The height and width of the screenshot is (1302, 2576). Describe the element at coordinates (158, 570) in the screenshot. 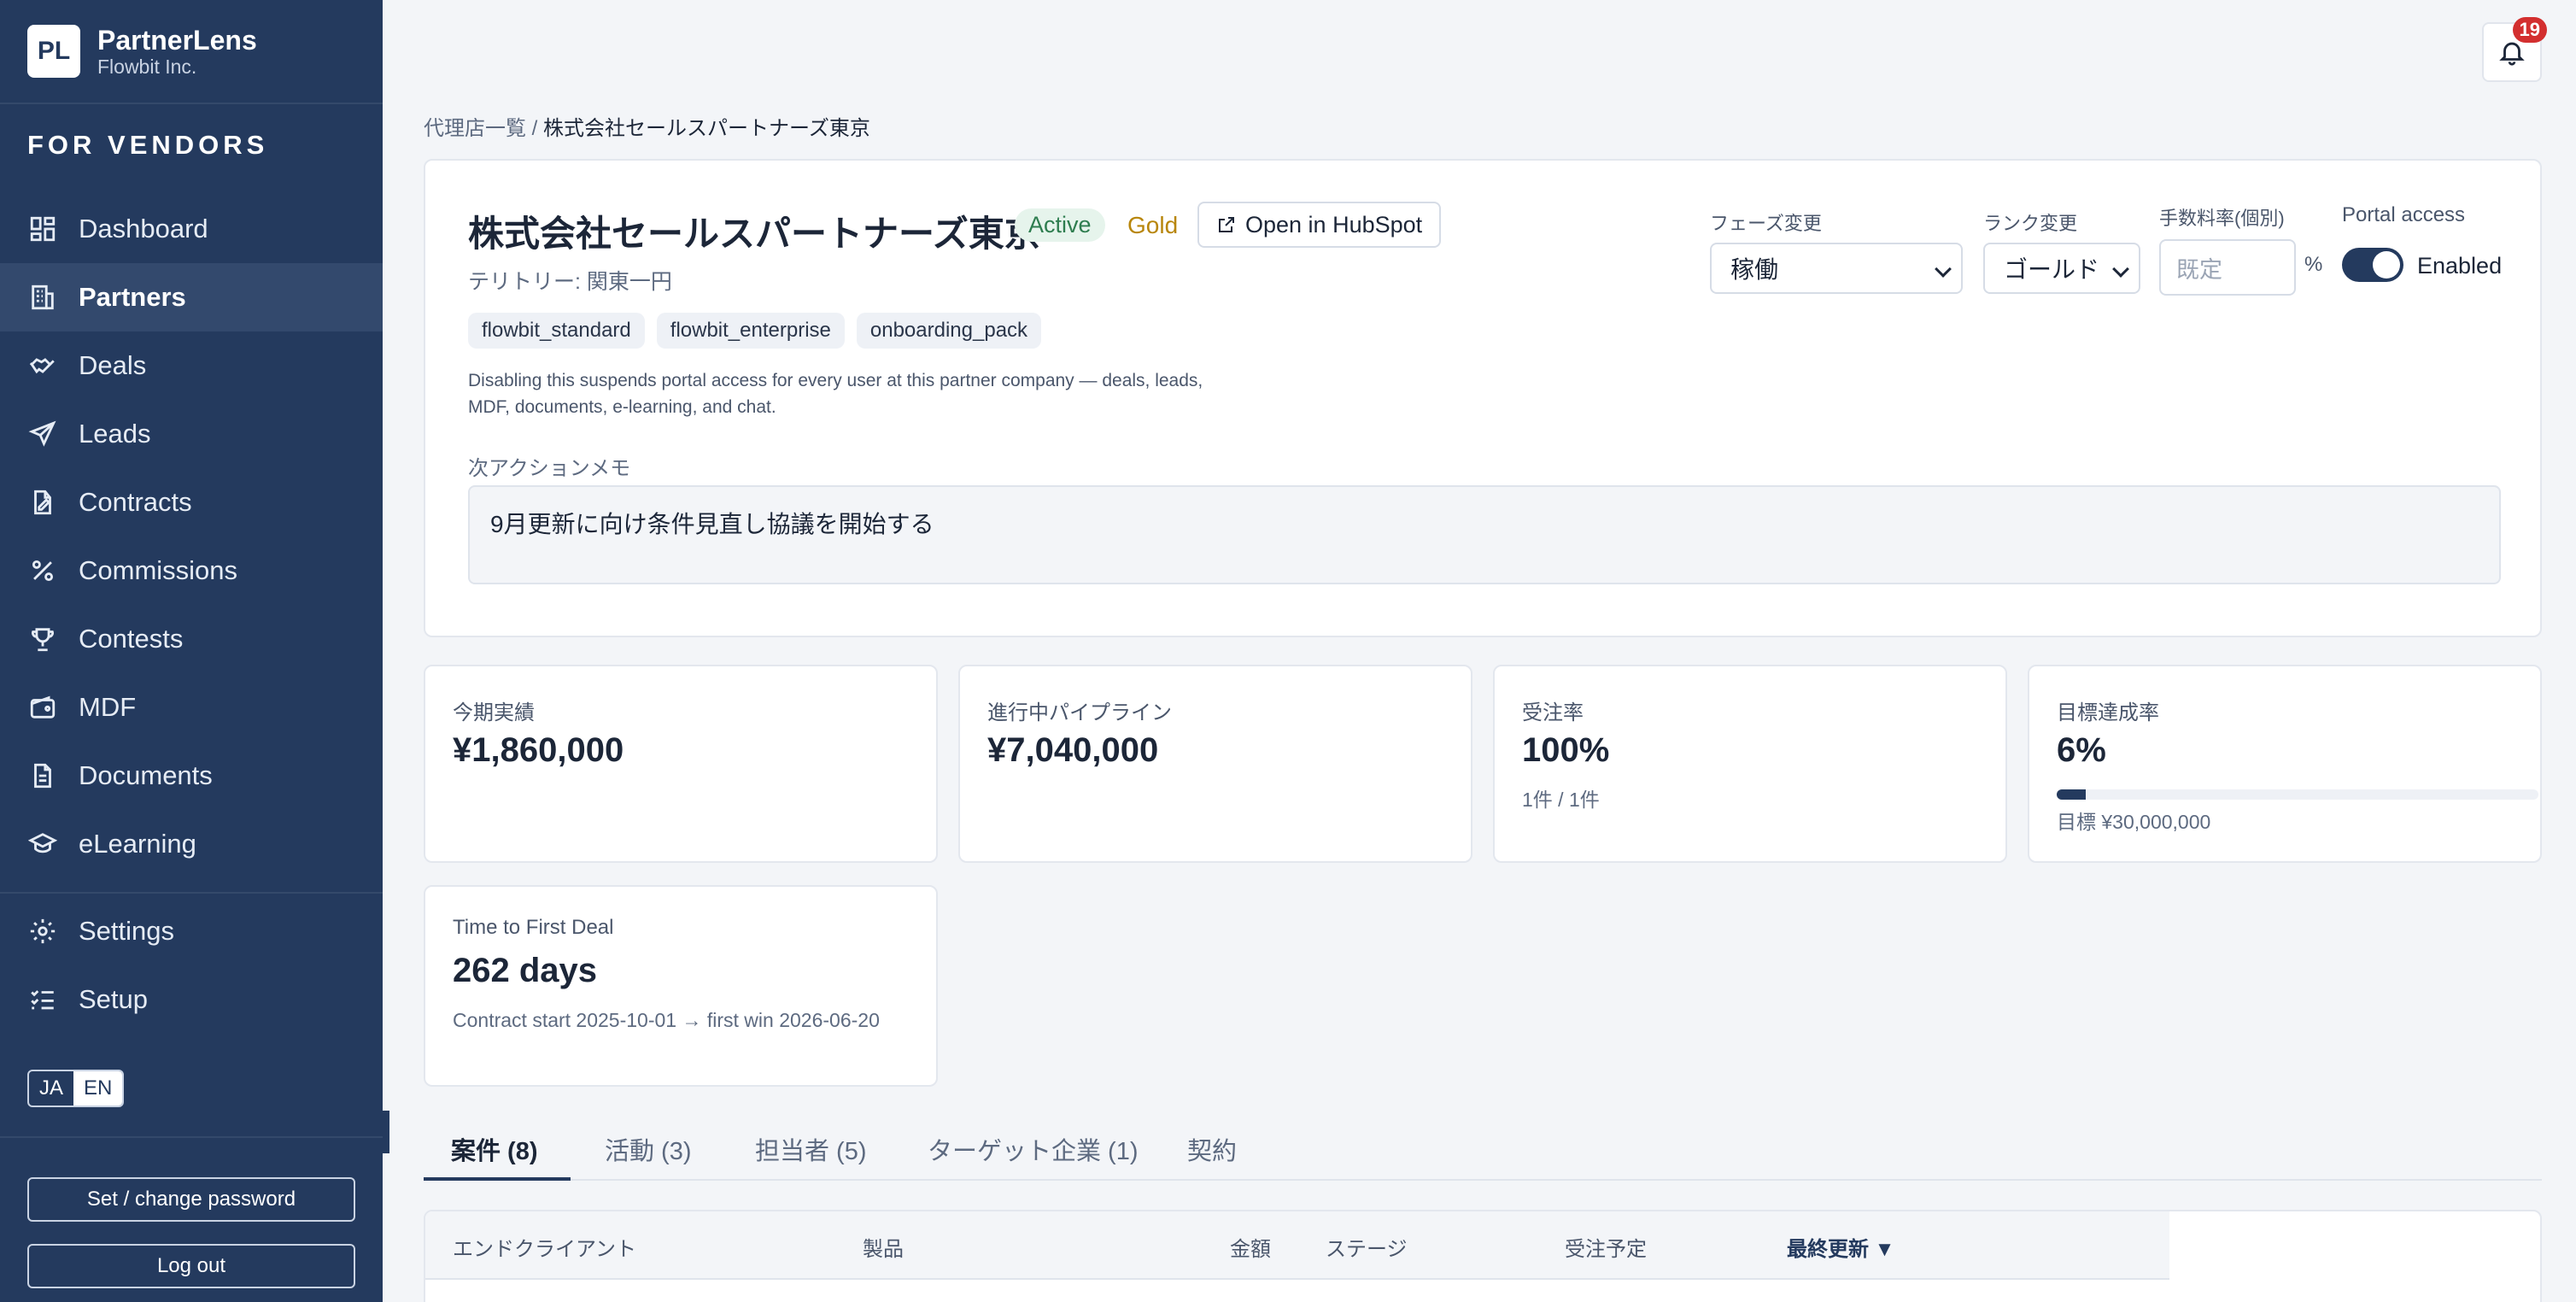

I see `sidebar-item-label: Commissions` at that location.